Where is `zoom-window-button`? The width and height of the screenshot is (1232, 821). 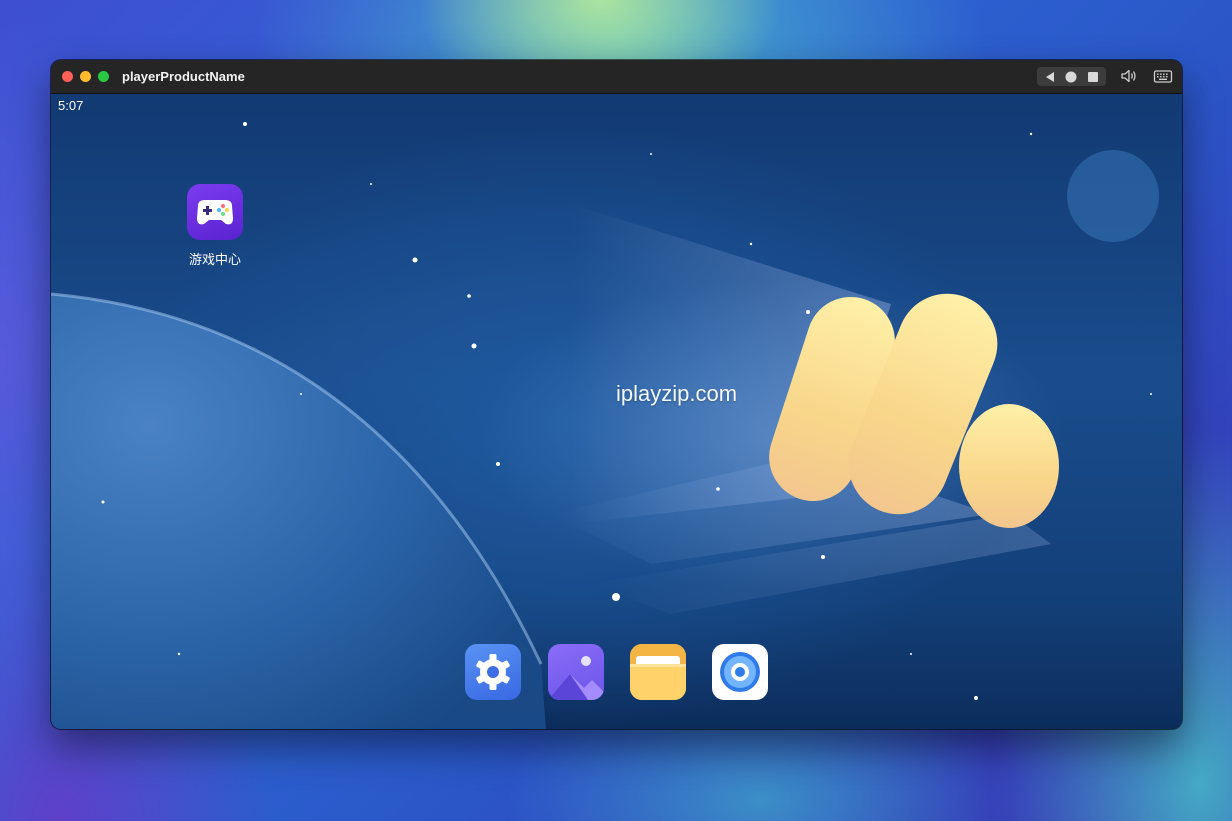 zoom-window-button is located at coordinates (103, 76).